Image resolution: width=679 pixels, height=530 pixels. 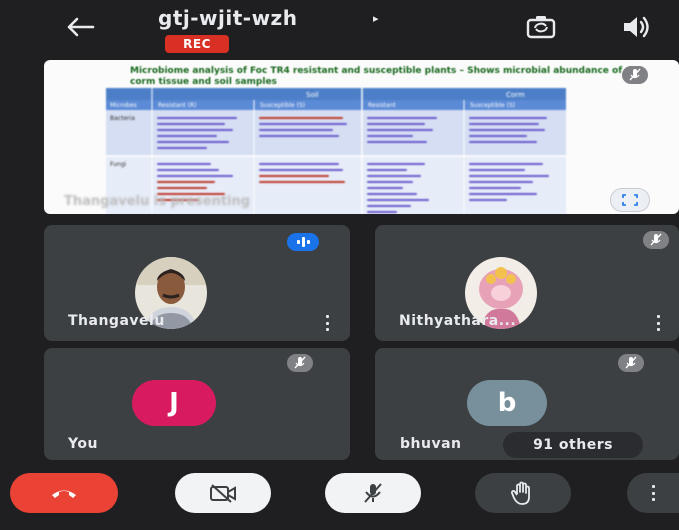 I want to click on speaker-button, so click(x=636, y=27).